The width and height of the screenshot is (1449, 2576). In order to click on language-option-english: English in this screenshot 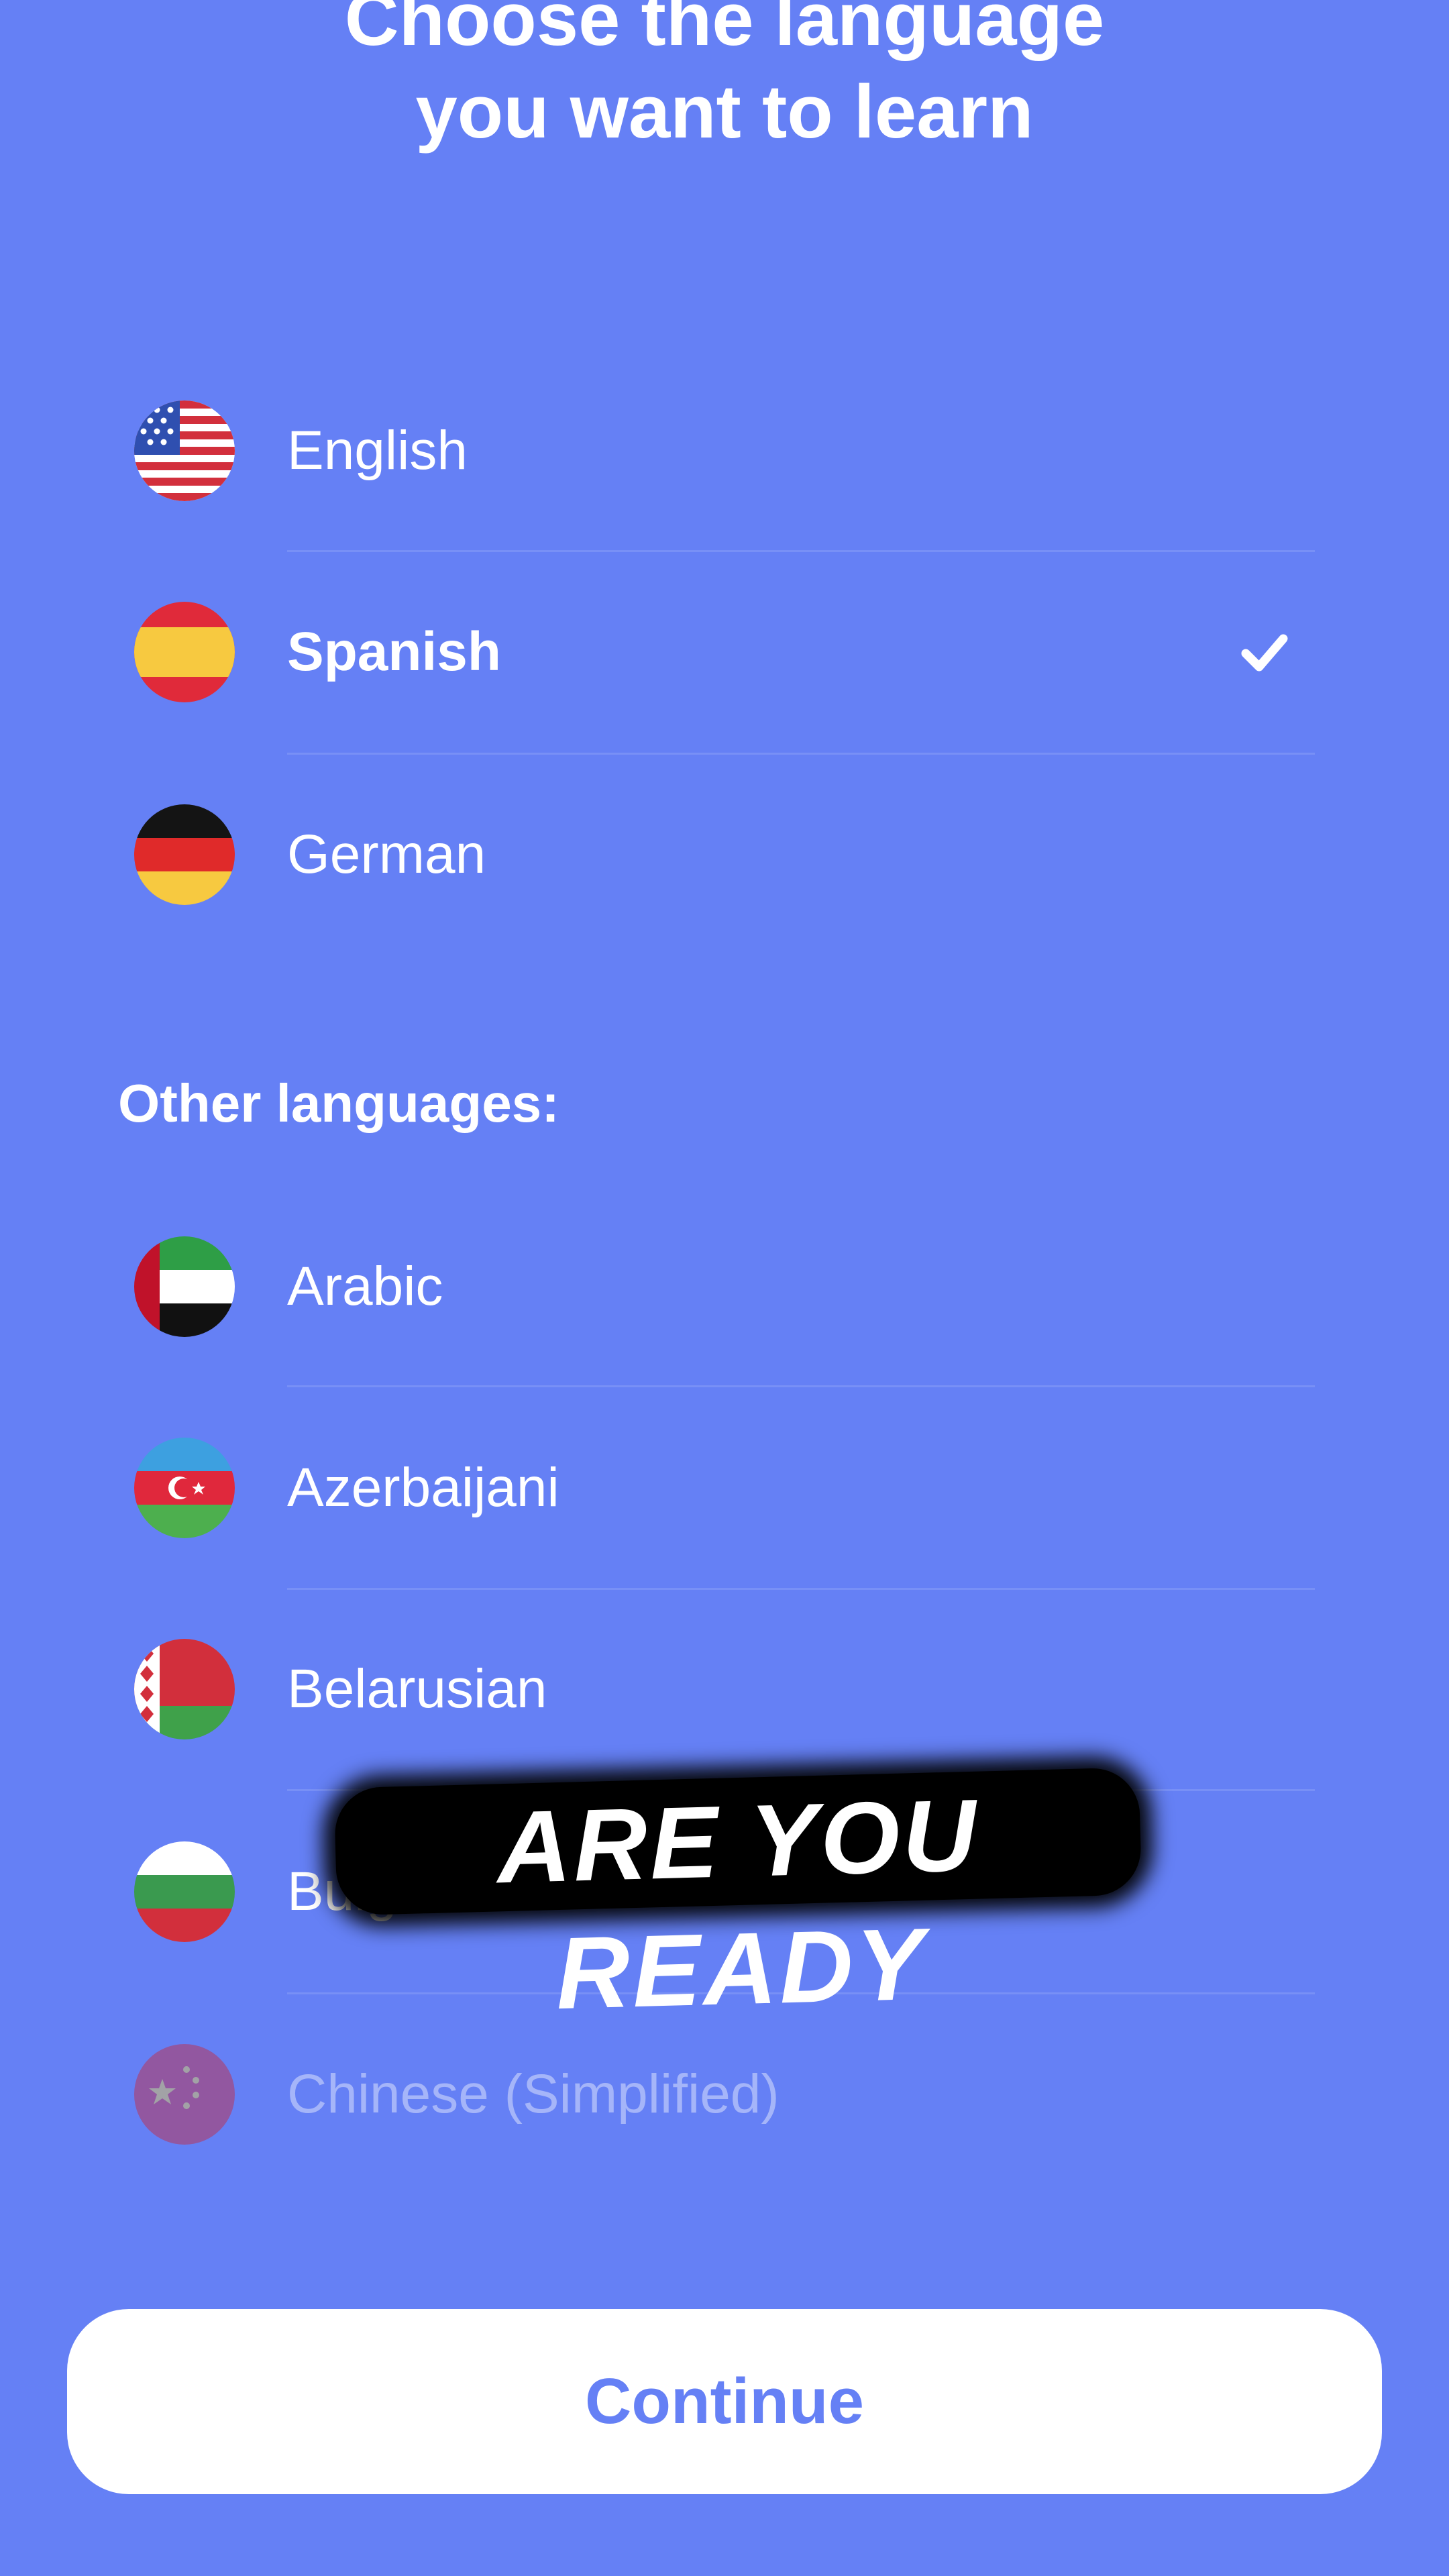, I will do `click(724, 450)`.